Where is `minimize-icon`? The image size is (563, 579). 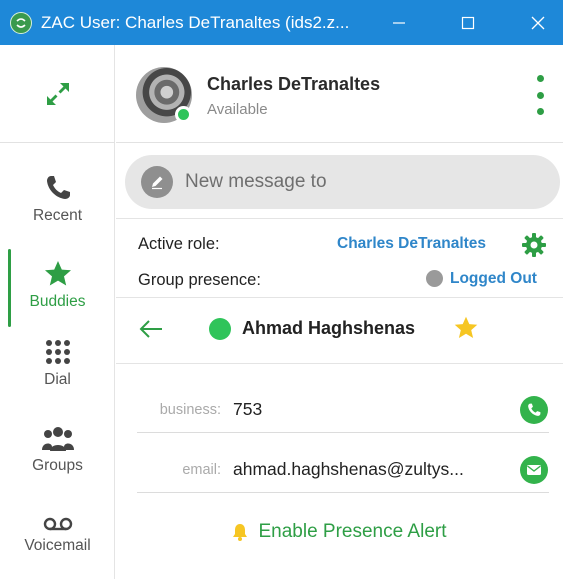
minimize-icon is located at coordinates (399, 22).